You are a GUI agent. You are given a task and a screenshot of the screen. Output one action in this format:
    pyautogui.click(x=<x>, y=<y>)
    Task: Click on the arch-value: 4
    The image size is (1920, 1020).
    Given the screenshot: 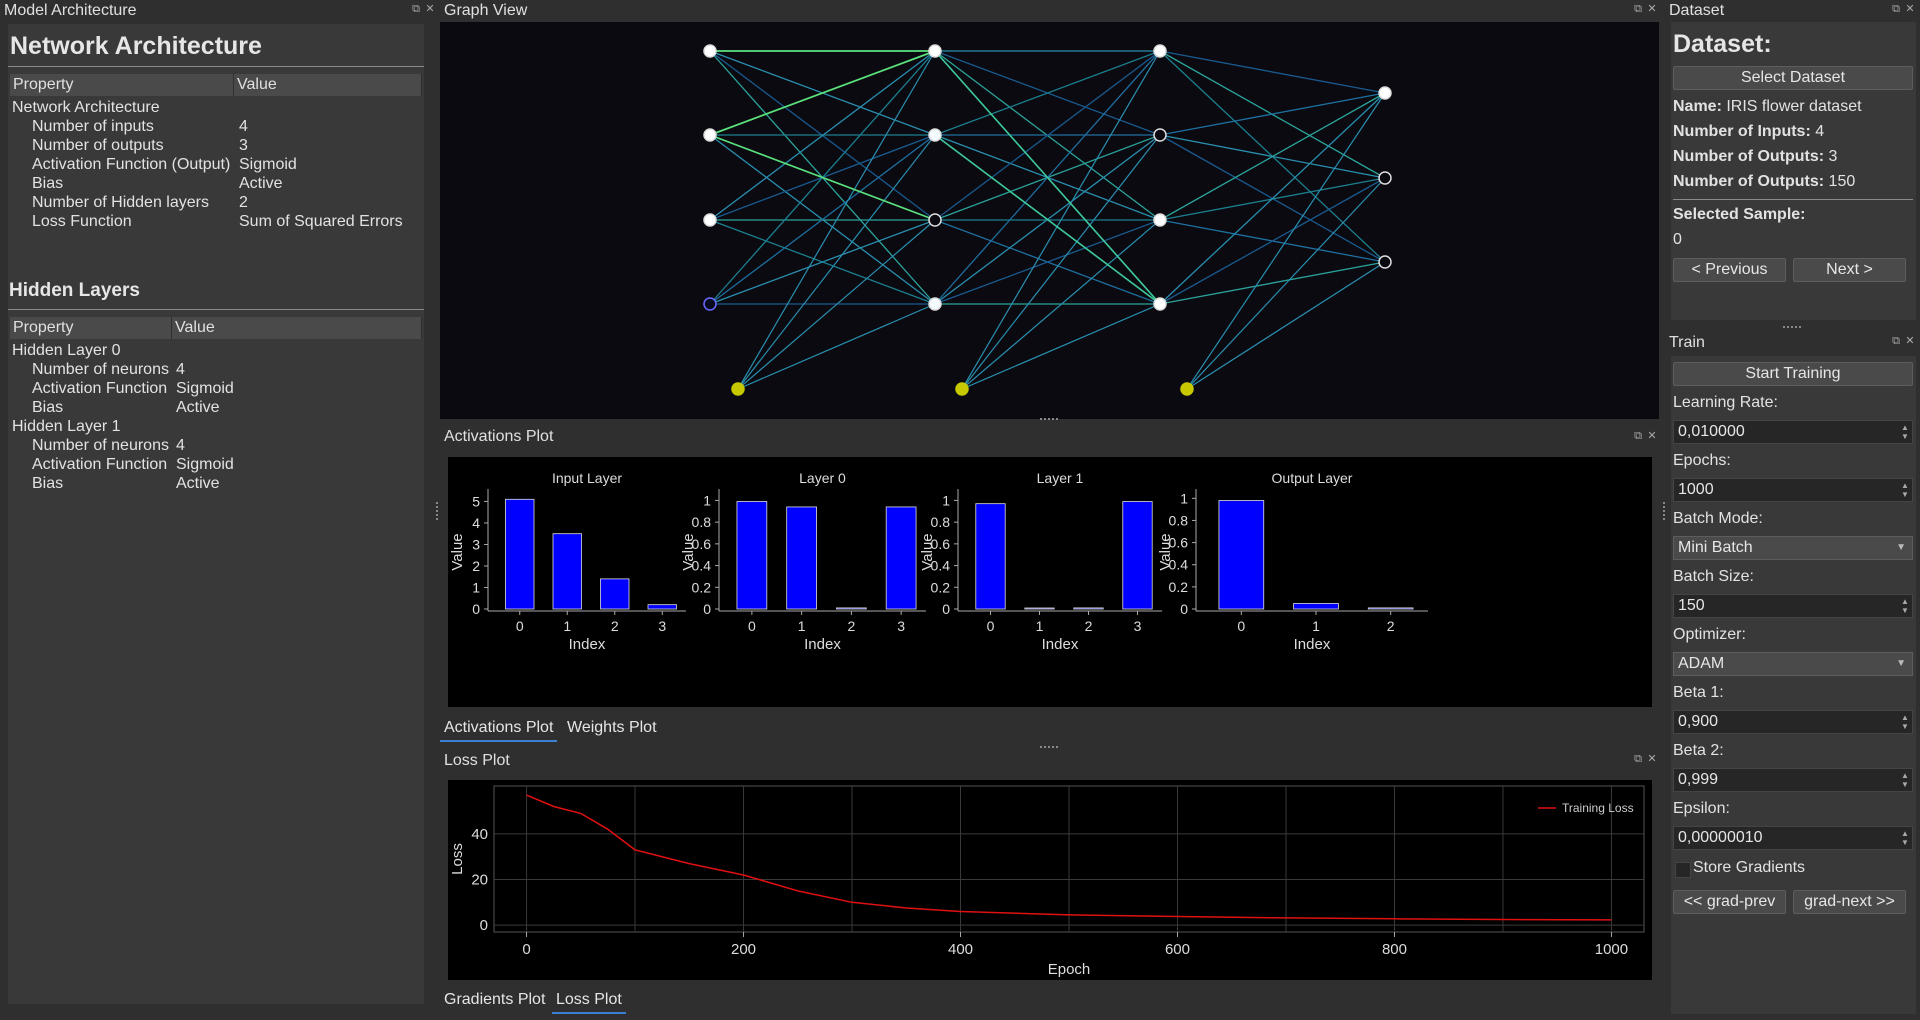 What is the action you would take?
    pyautogui.click(x=243, y=126)
    